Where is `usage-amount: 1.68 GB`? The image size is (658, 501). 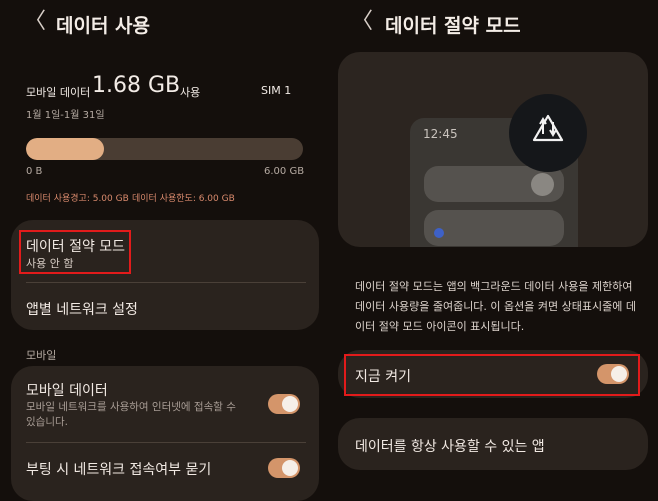 usage-amount: 1.68 GB is located at coordinates (136, 85).